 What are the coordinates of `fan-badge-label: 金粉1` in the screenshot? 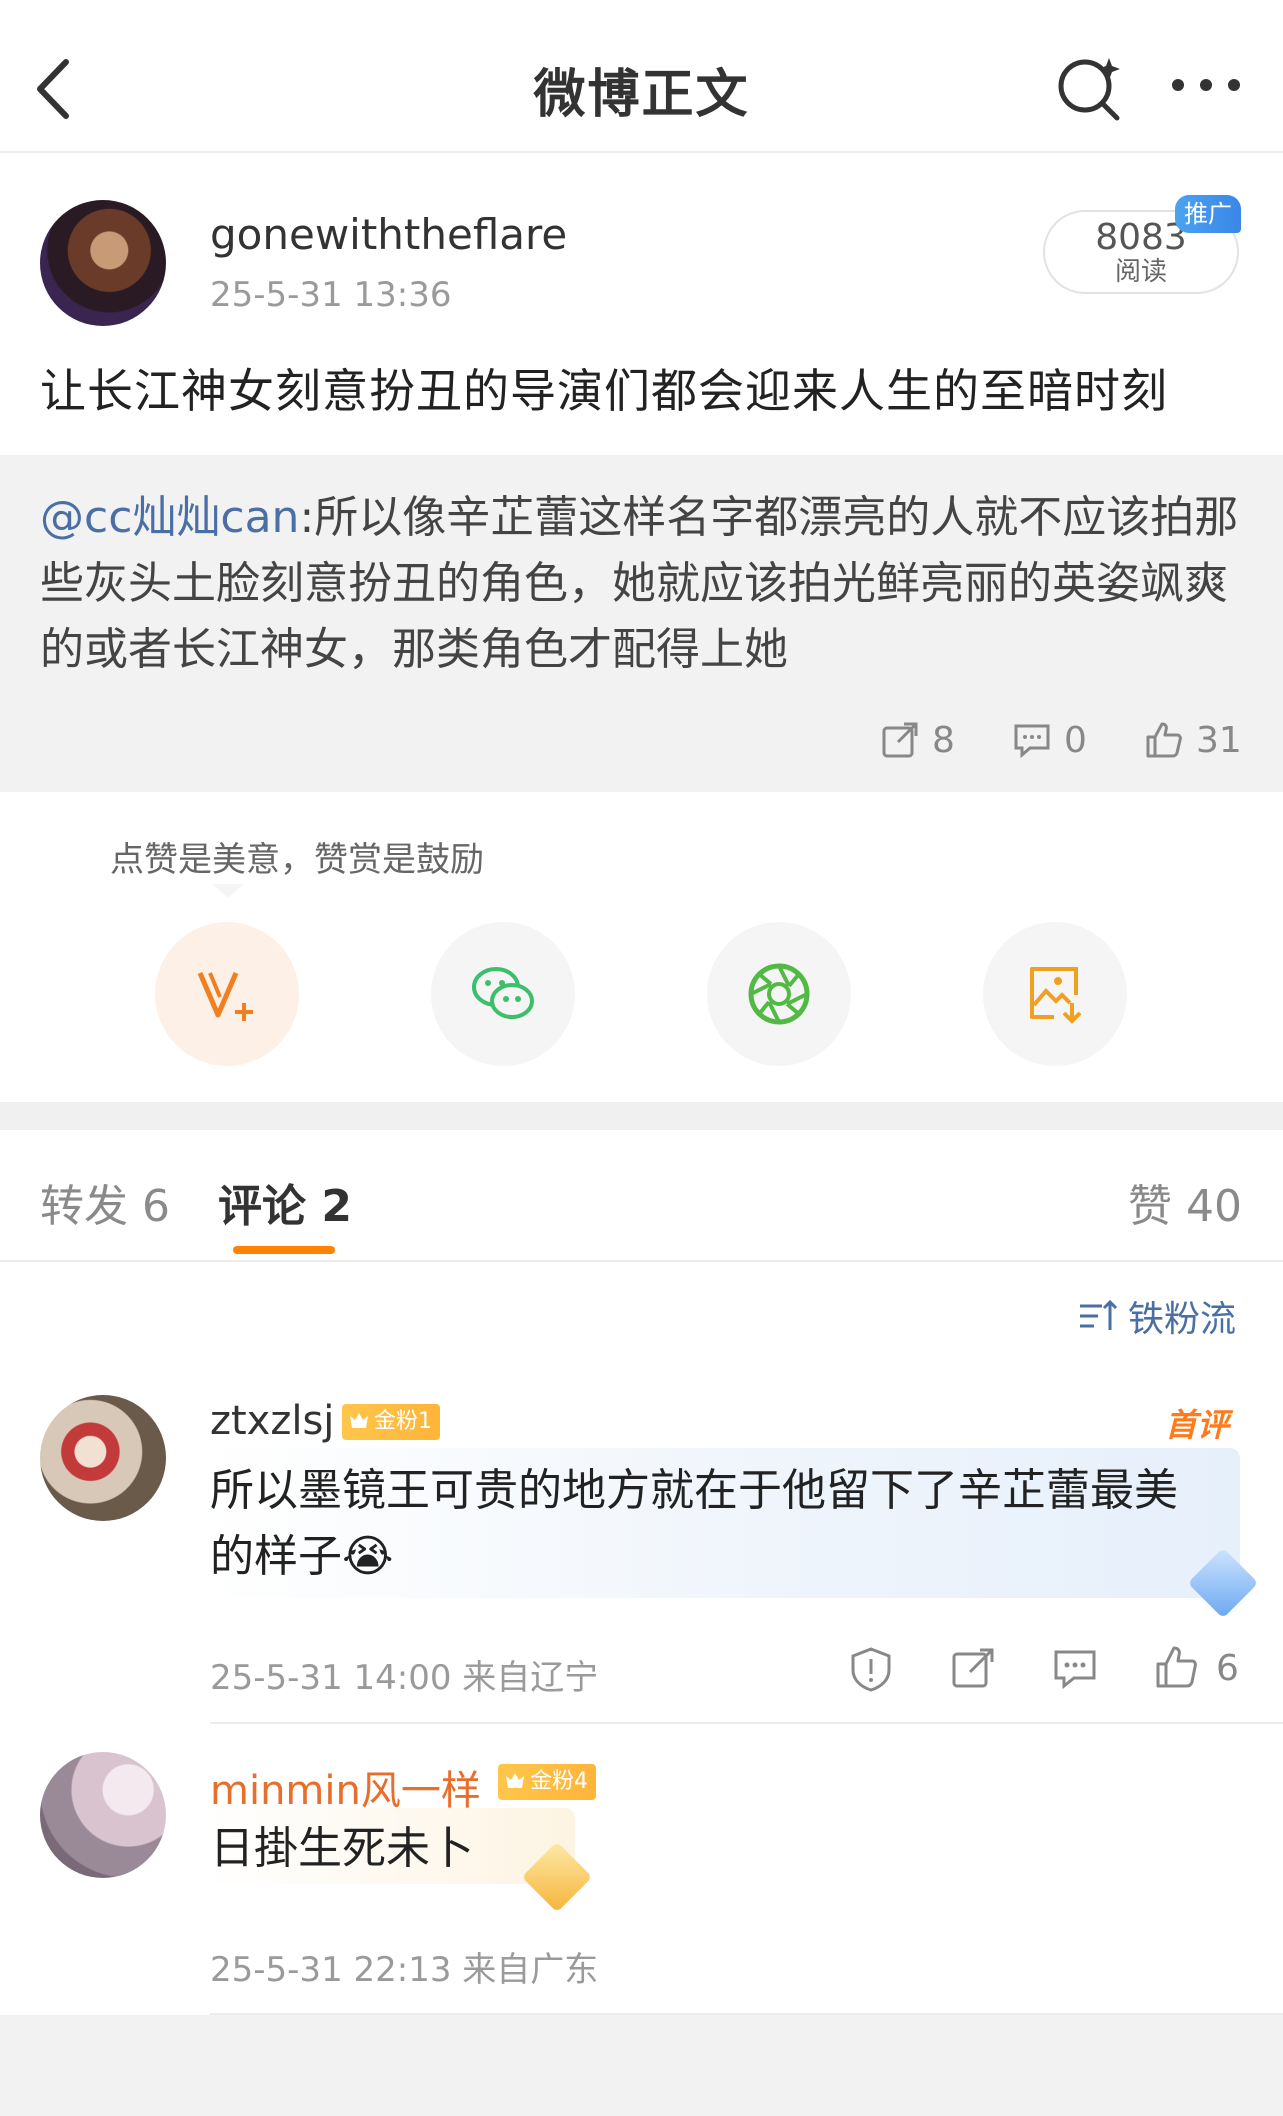 It's located at (403, 1421).